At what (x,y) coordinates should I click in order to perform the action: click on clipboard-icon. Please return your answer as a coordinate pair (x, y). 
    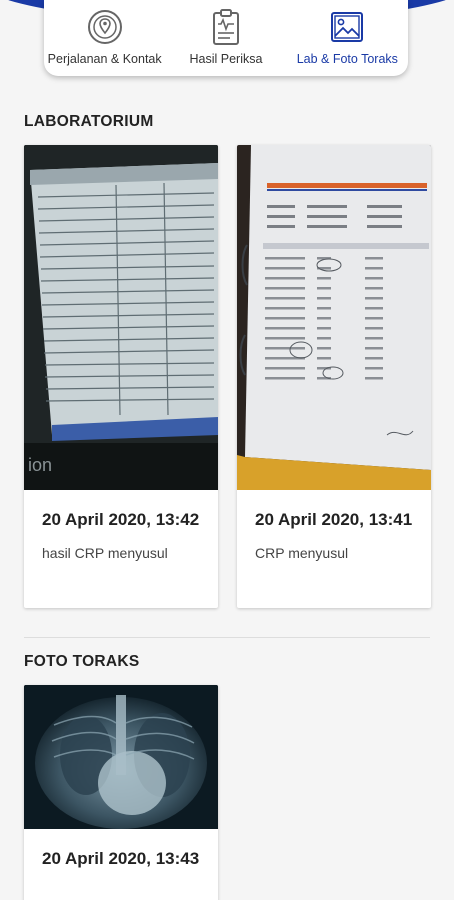
    Looking at the image, I should click on (226, 27).